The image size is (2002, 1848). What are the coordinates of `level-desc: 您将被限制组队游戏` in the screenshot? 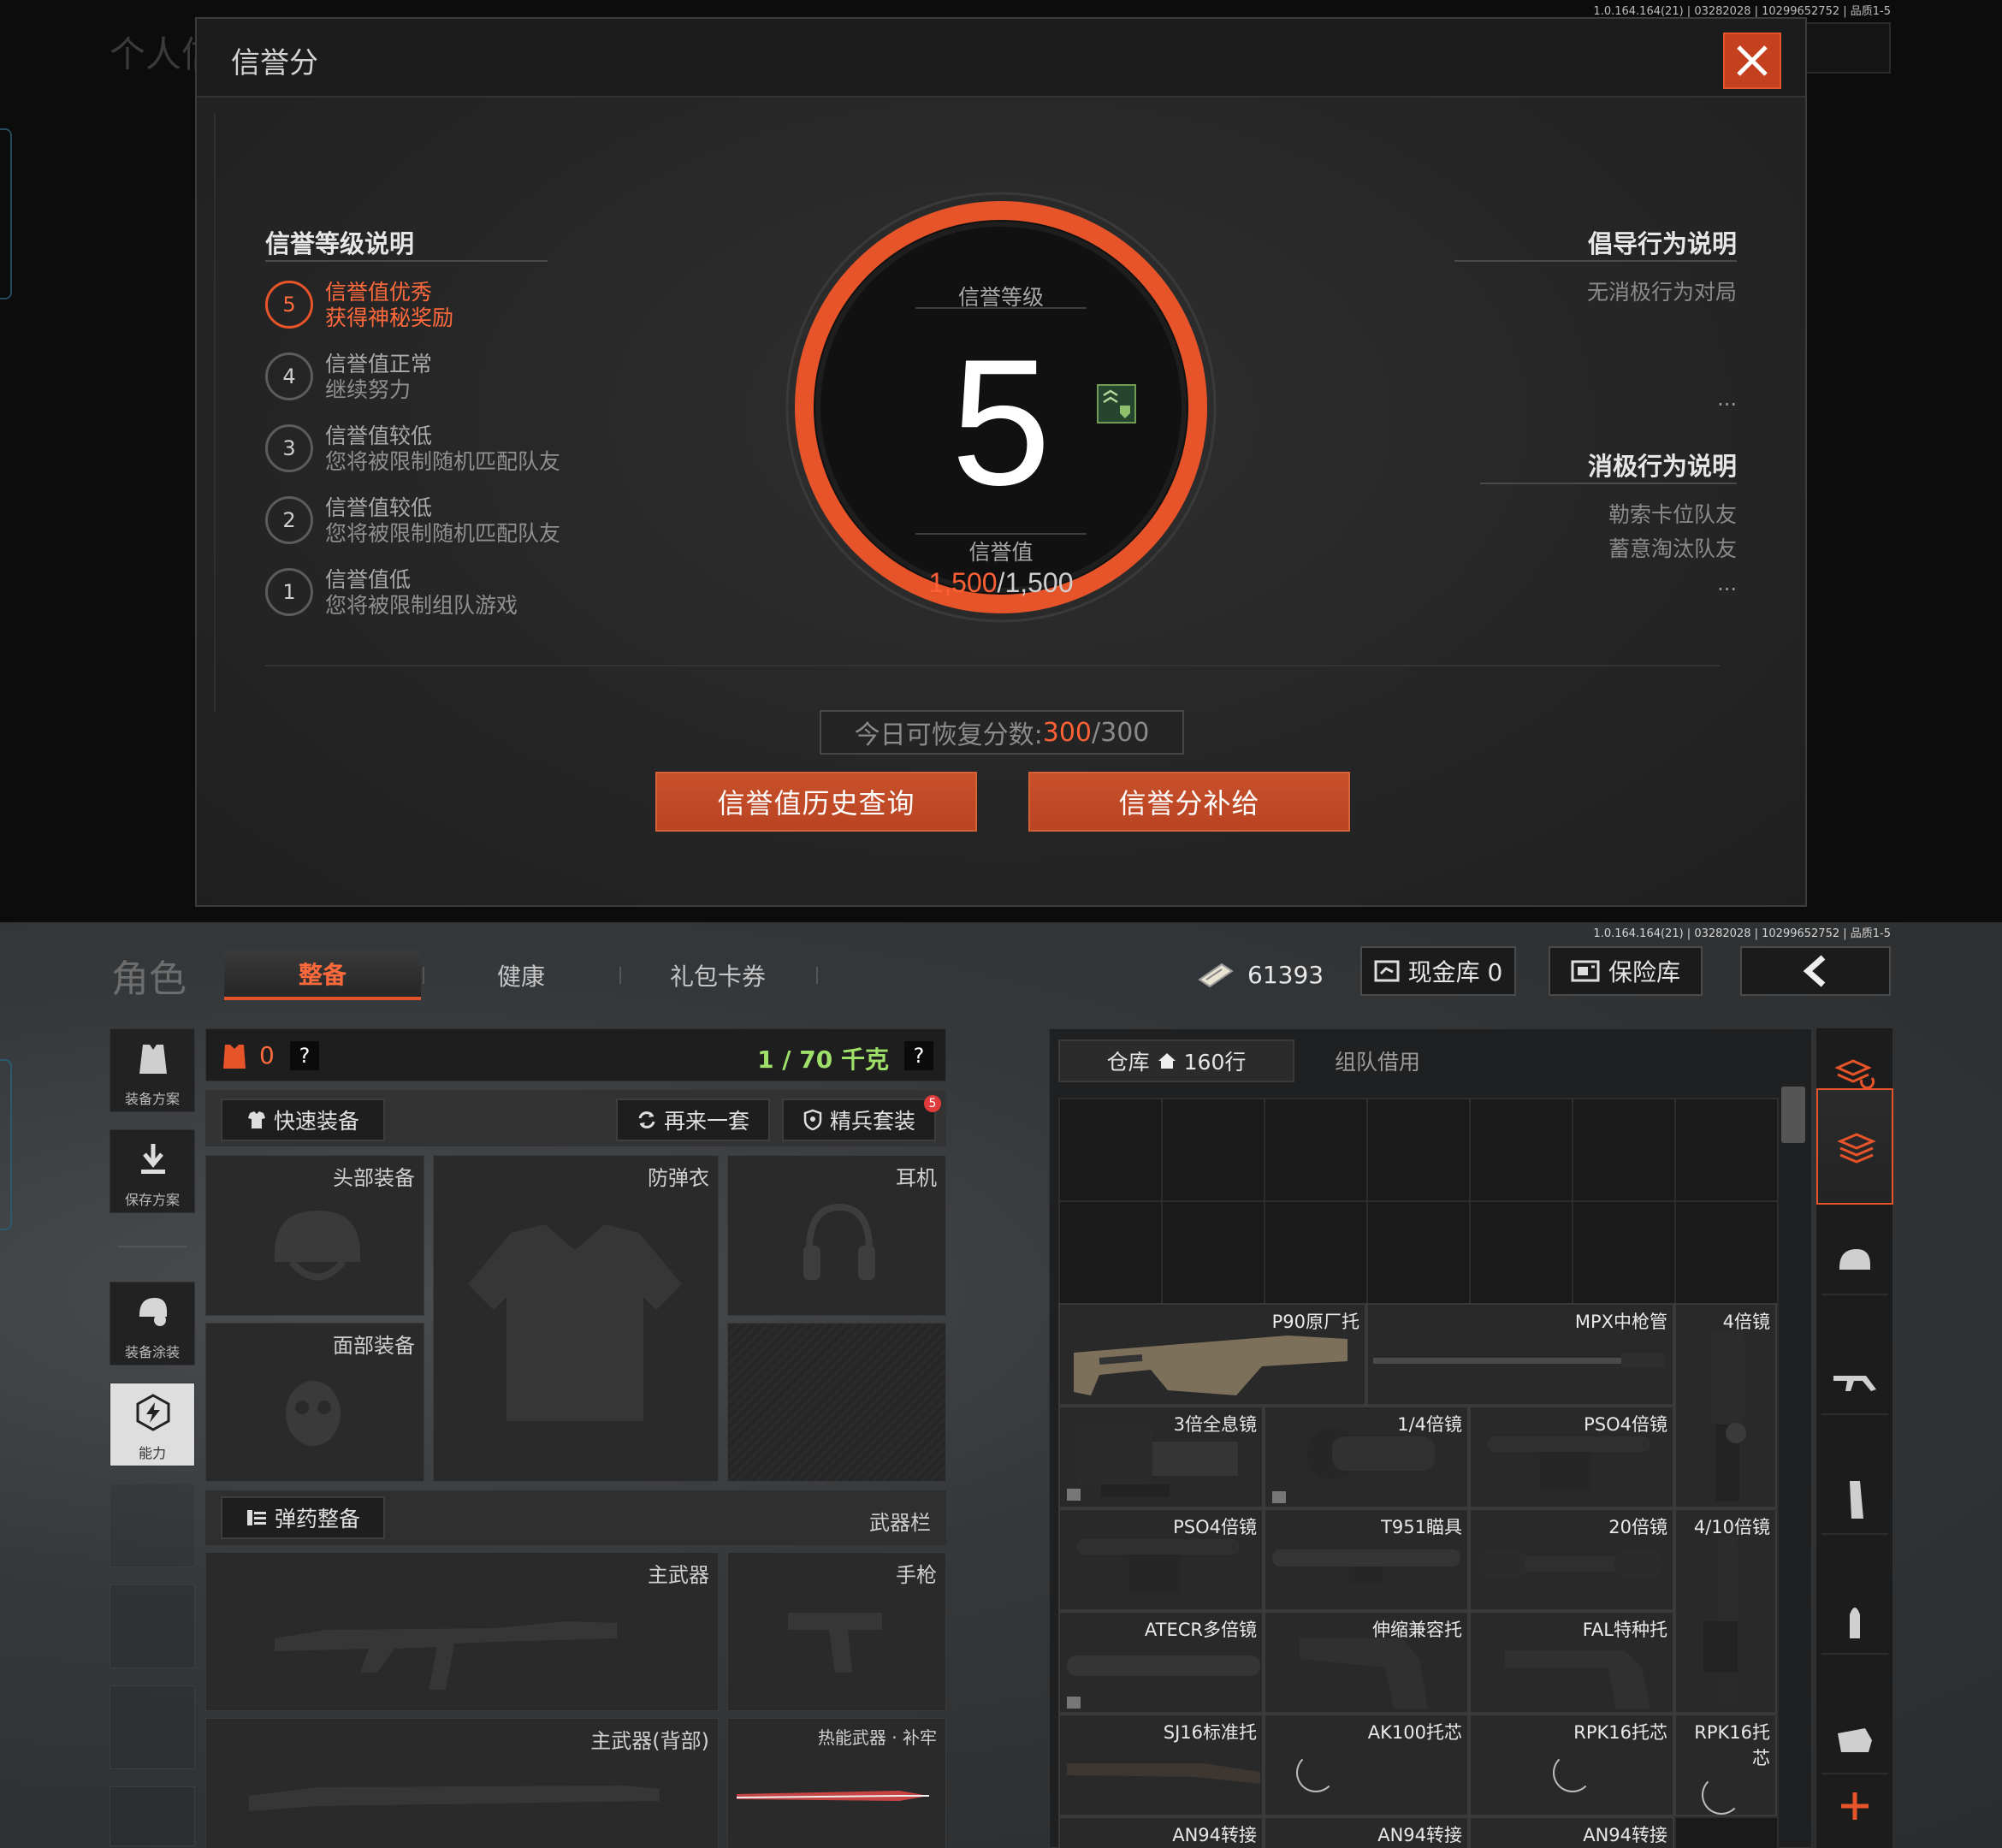 It's located at (421, 605).